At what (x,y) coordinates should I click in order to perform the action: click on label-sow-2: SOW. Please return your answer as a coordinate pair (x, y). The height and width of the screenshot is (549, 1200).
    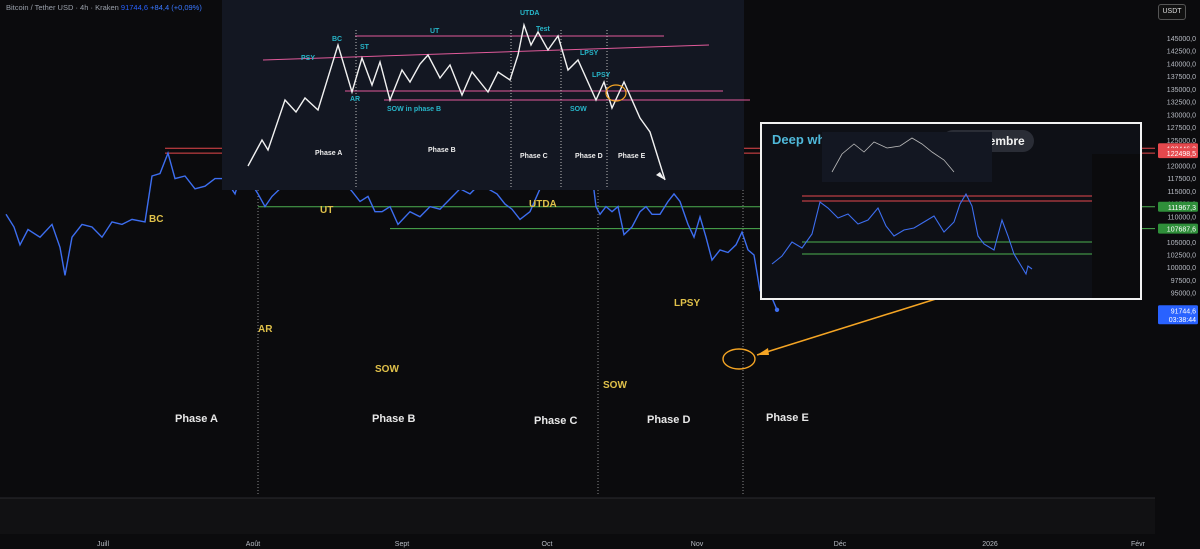
    Looking at the image, I should click on (615, 385).